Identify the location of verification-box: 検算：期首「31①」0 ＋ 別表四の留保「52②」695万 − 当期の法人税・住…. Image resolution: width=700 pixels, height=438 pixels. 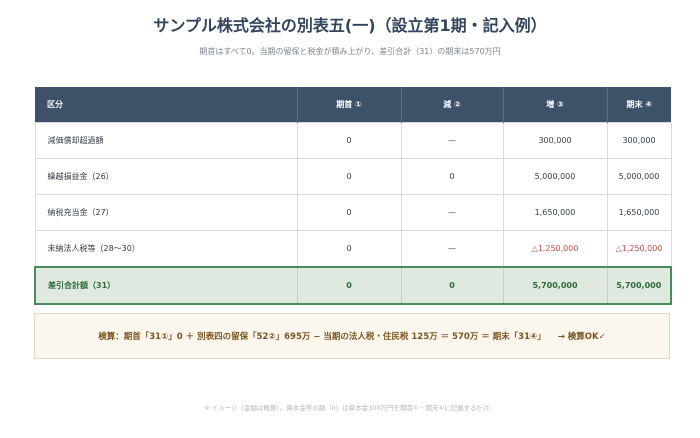
(352, 336).